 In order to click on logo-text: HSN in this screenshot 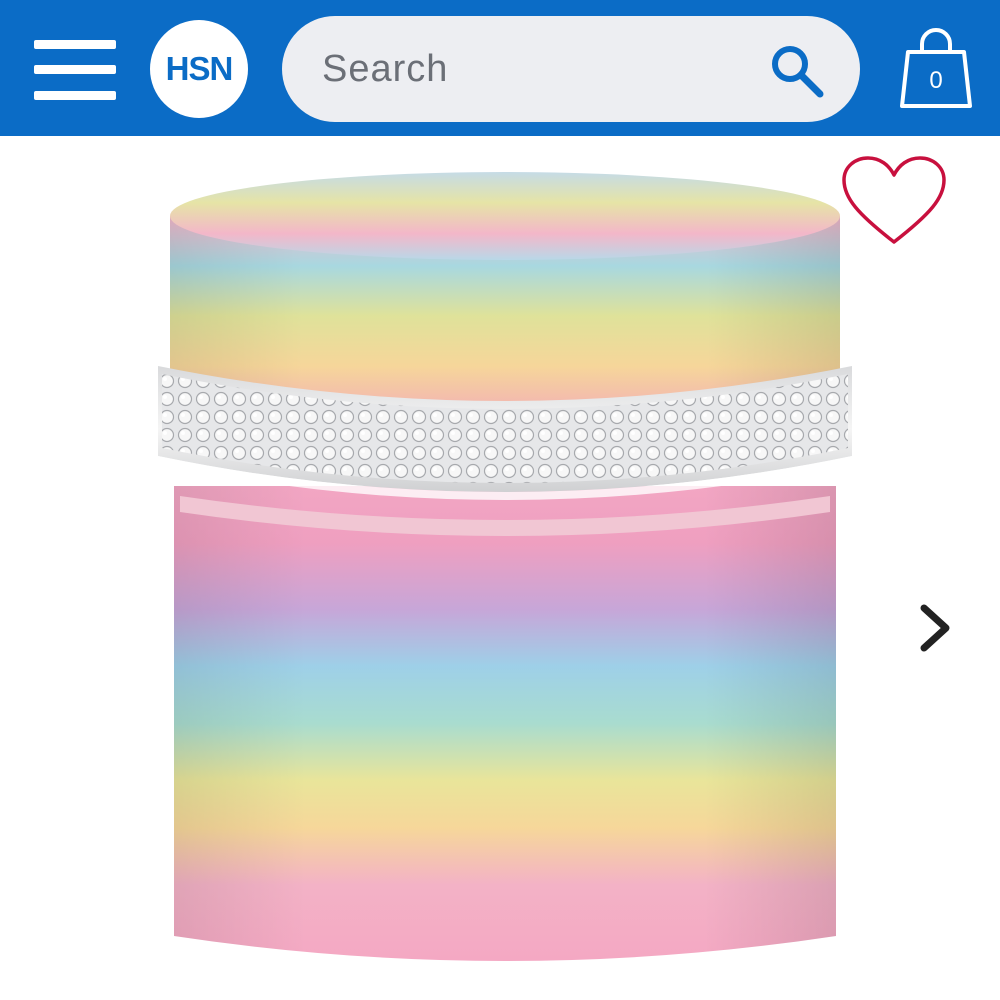, I will do `click(199, 68)`.